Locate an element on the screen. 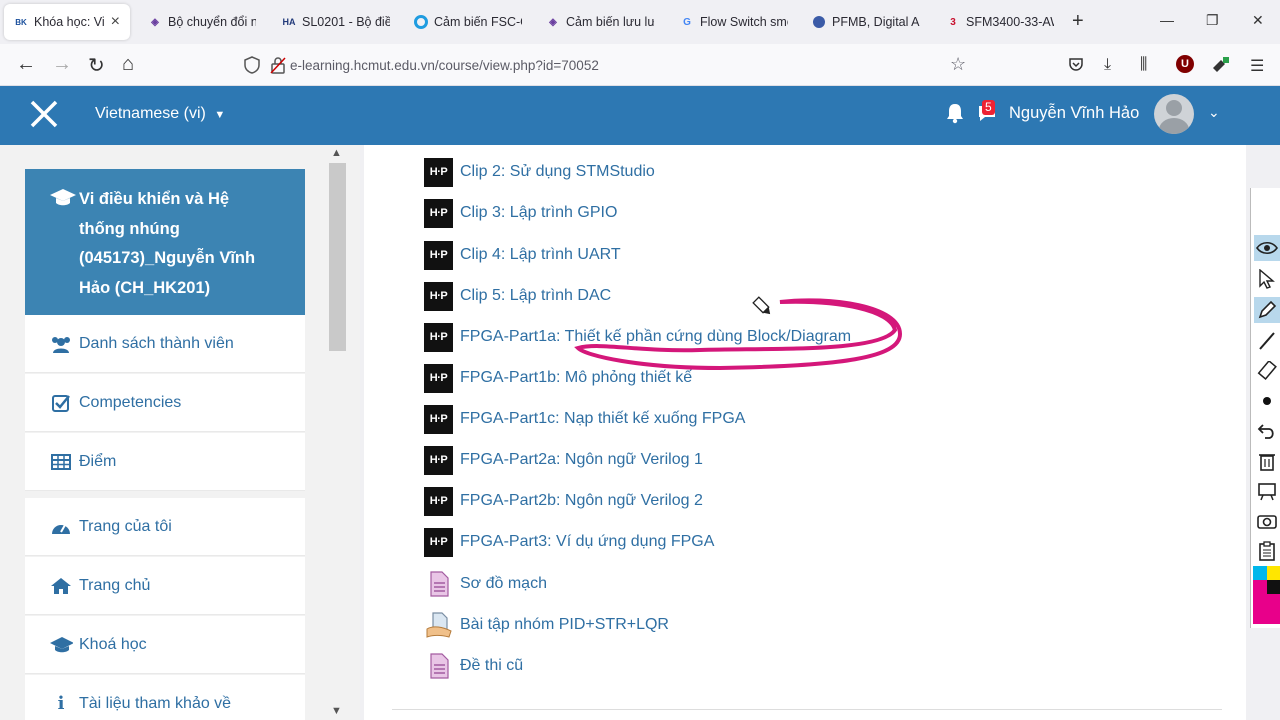 Image resolution: width=1280 pixels, height=720 pixels. user-menu-chevron-icon: ⌄ is located at coordinates (1214, 112).